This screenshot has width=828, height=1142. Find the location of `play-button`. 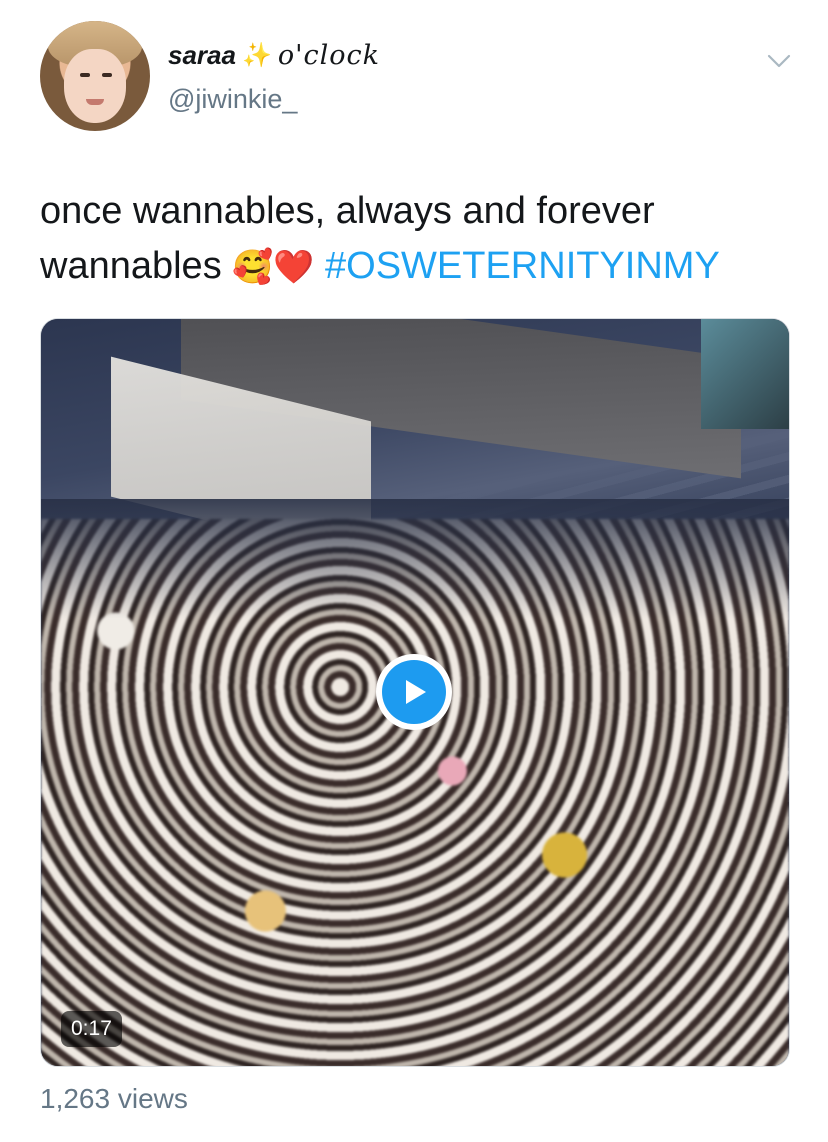

play-button is located at coordinates (414, 692).